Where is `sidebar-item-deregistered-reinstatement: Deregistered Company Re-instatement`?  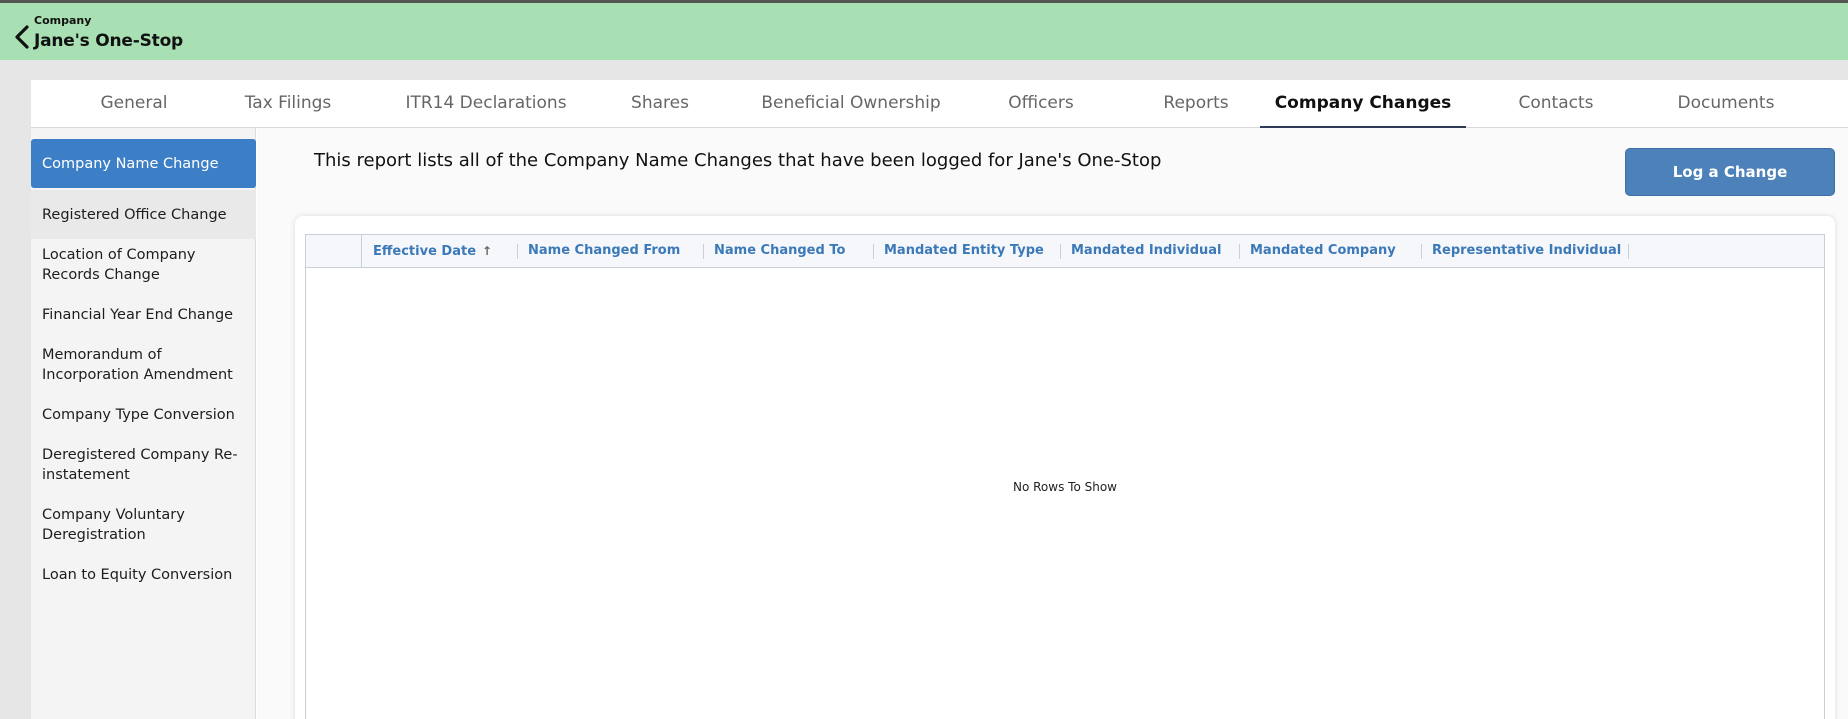 sidebar-item-deregistered-reinstatement: Deregistered Company Re-instatement is located at coordinates (143, 465).